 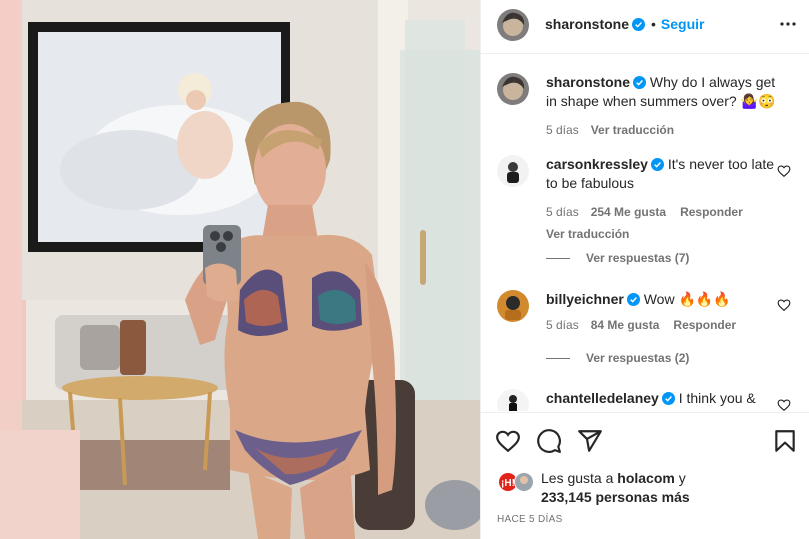 I want to click on caption-username: sharonstone, so click(x=588, y=82).